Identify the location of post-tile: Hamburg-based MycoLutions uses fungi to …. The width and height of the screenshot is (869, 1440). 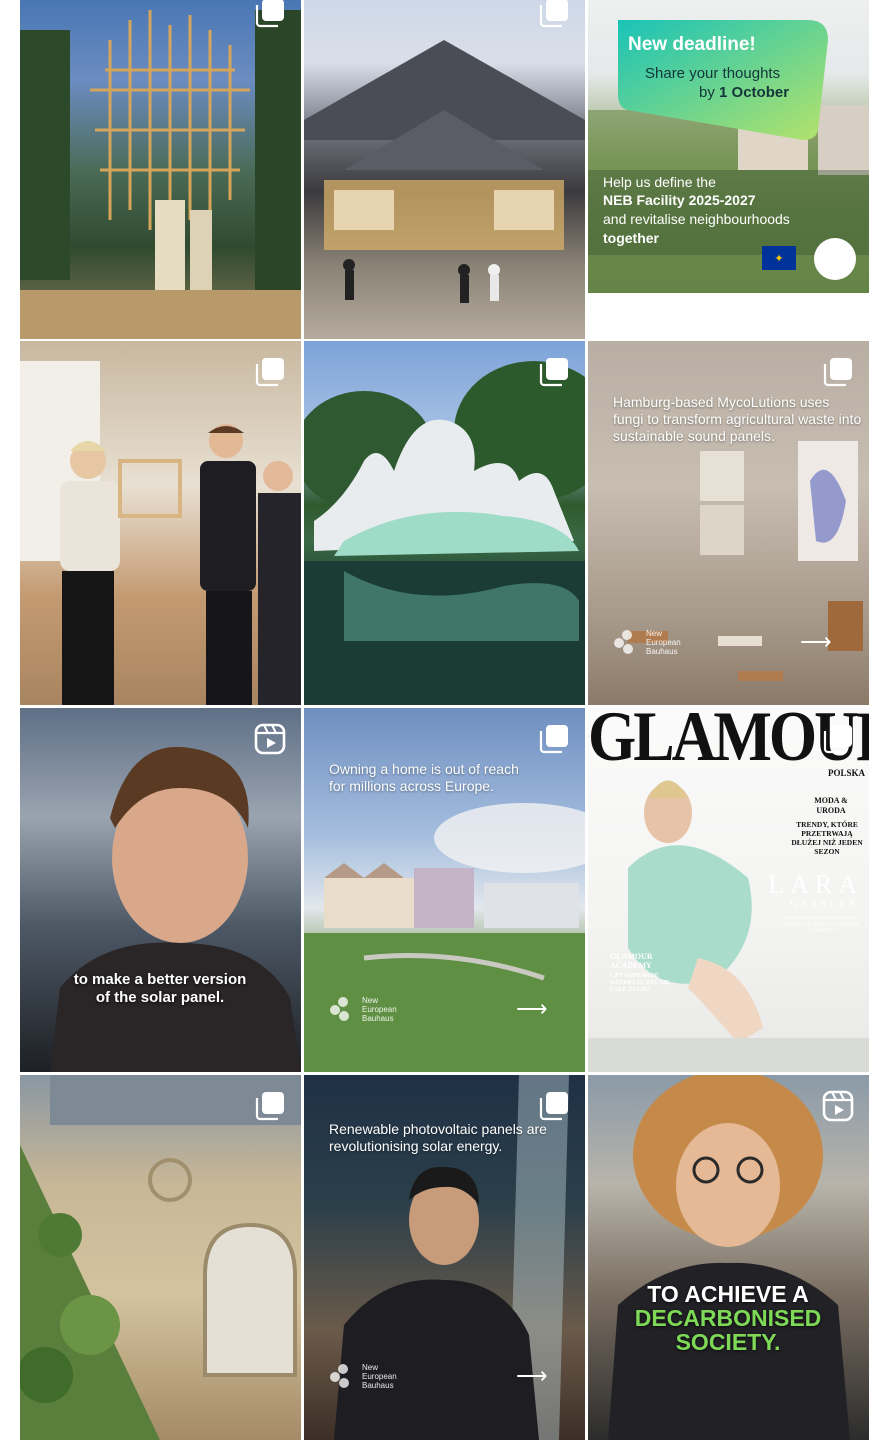
(728, 523).